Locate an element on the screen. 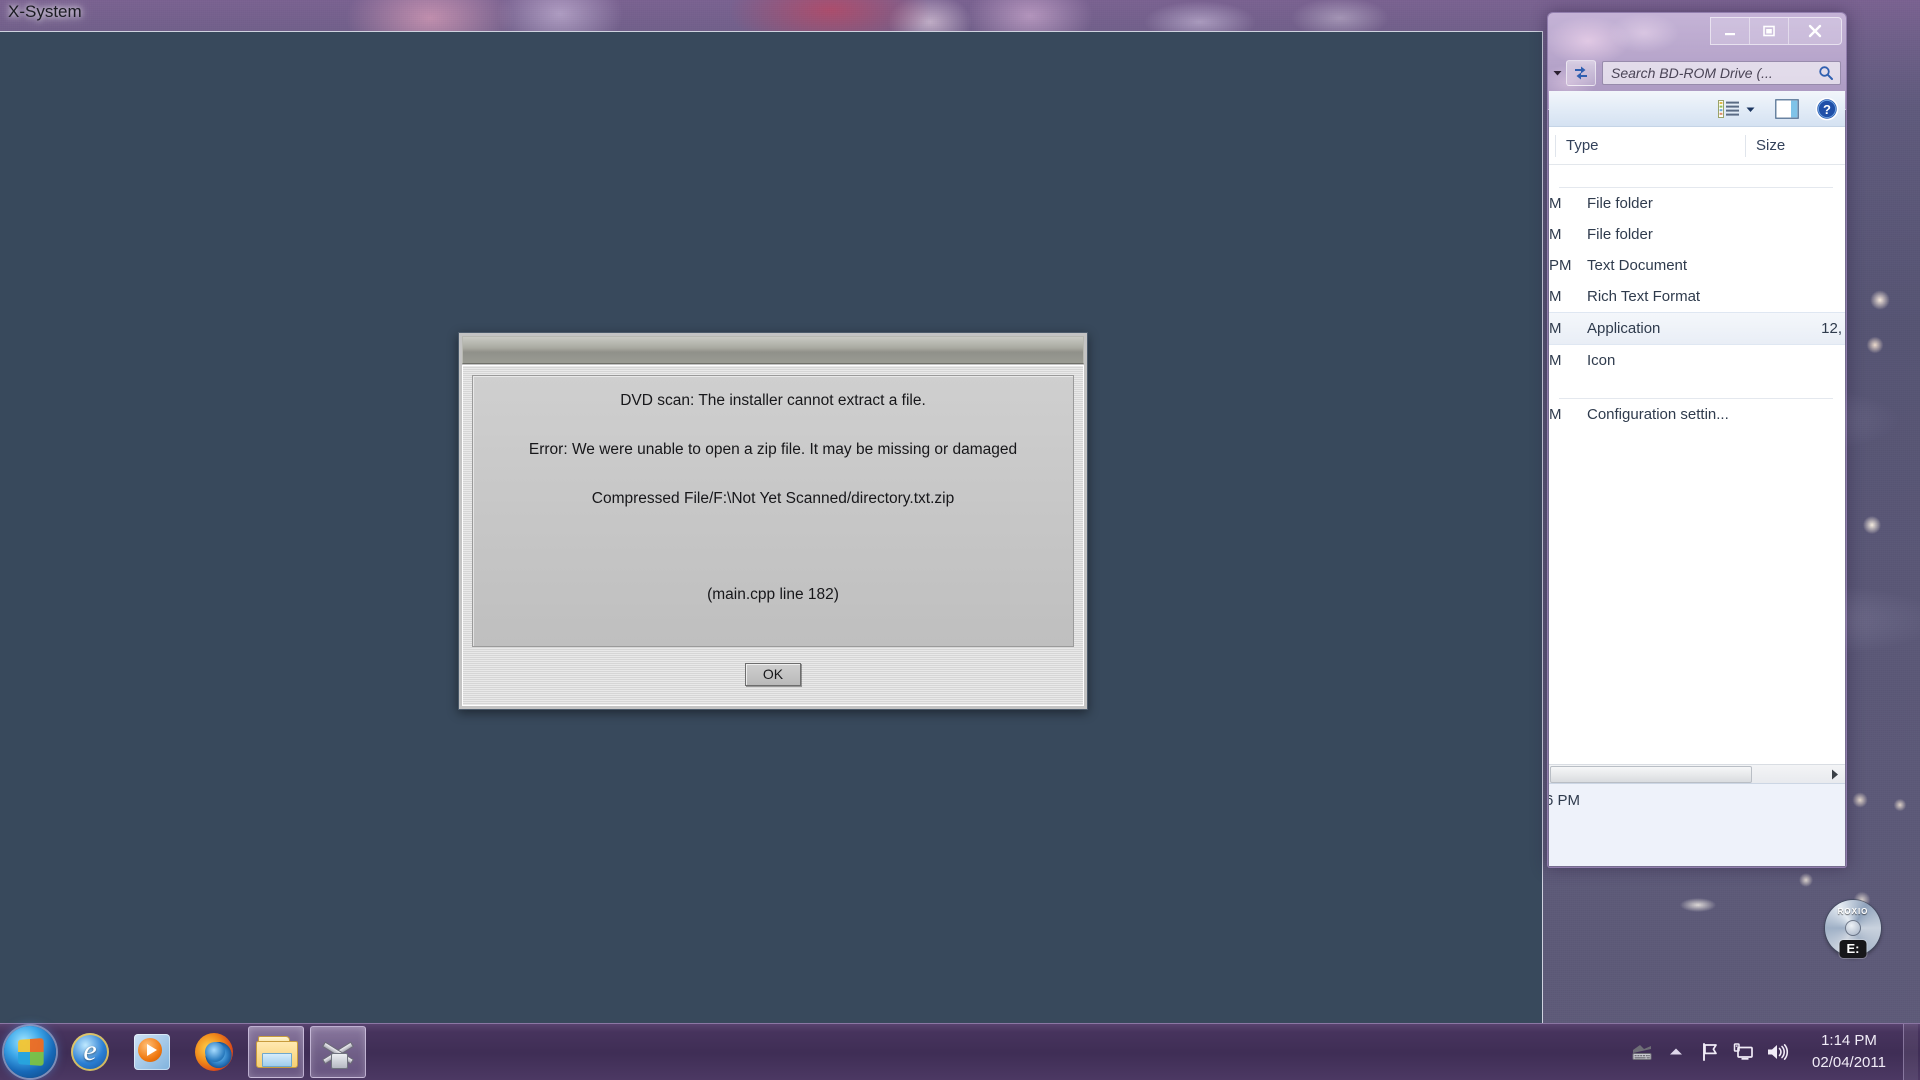 This screenshot has width=1920, height=1080. cell-type: Text Document is located at coordinates (1637, 265).